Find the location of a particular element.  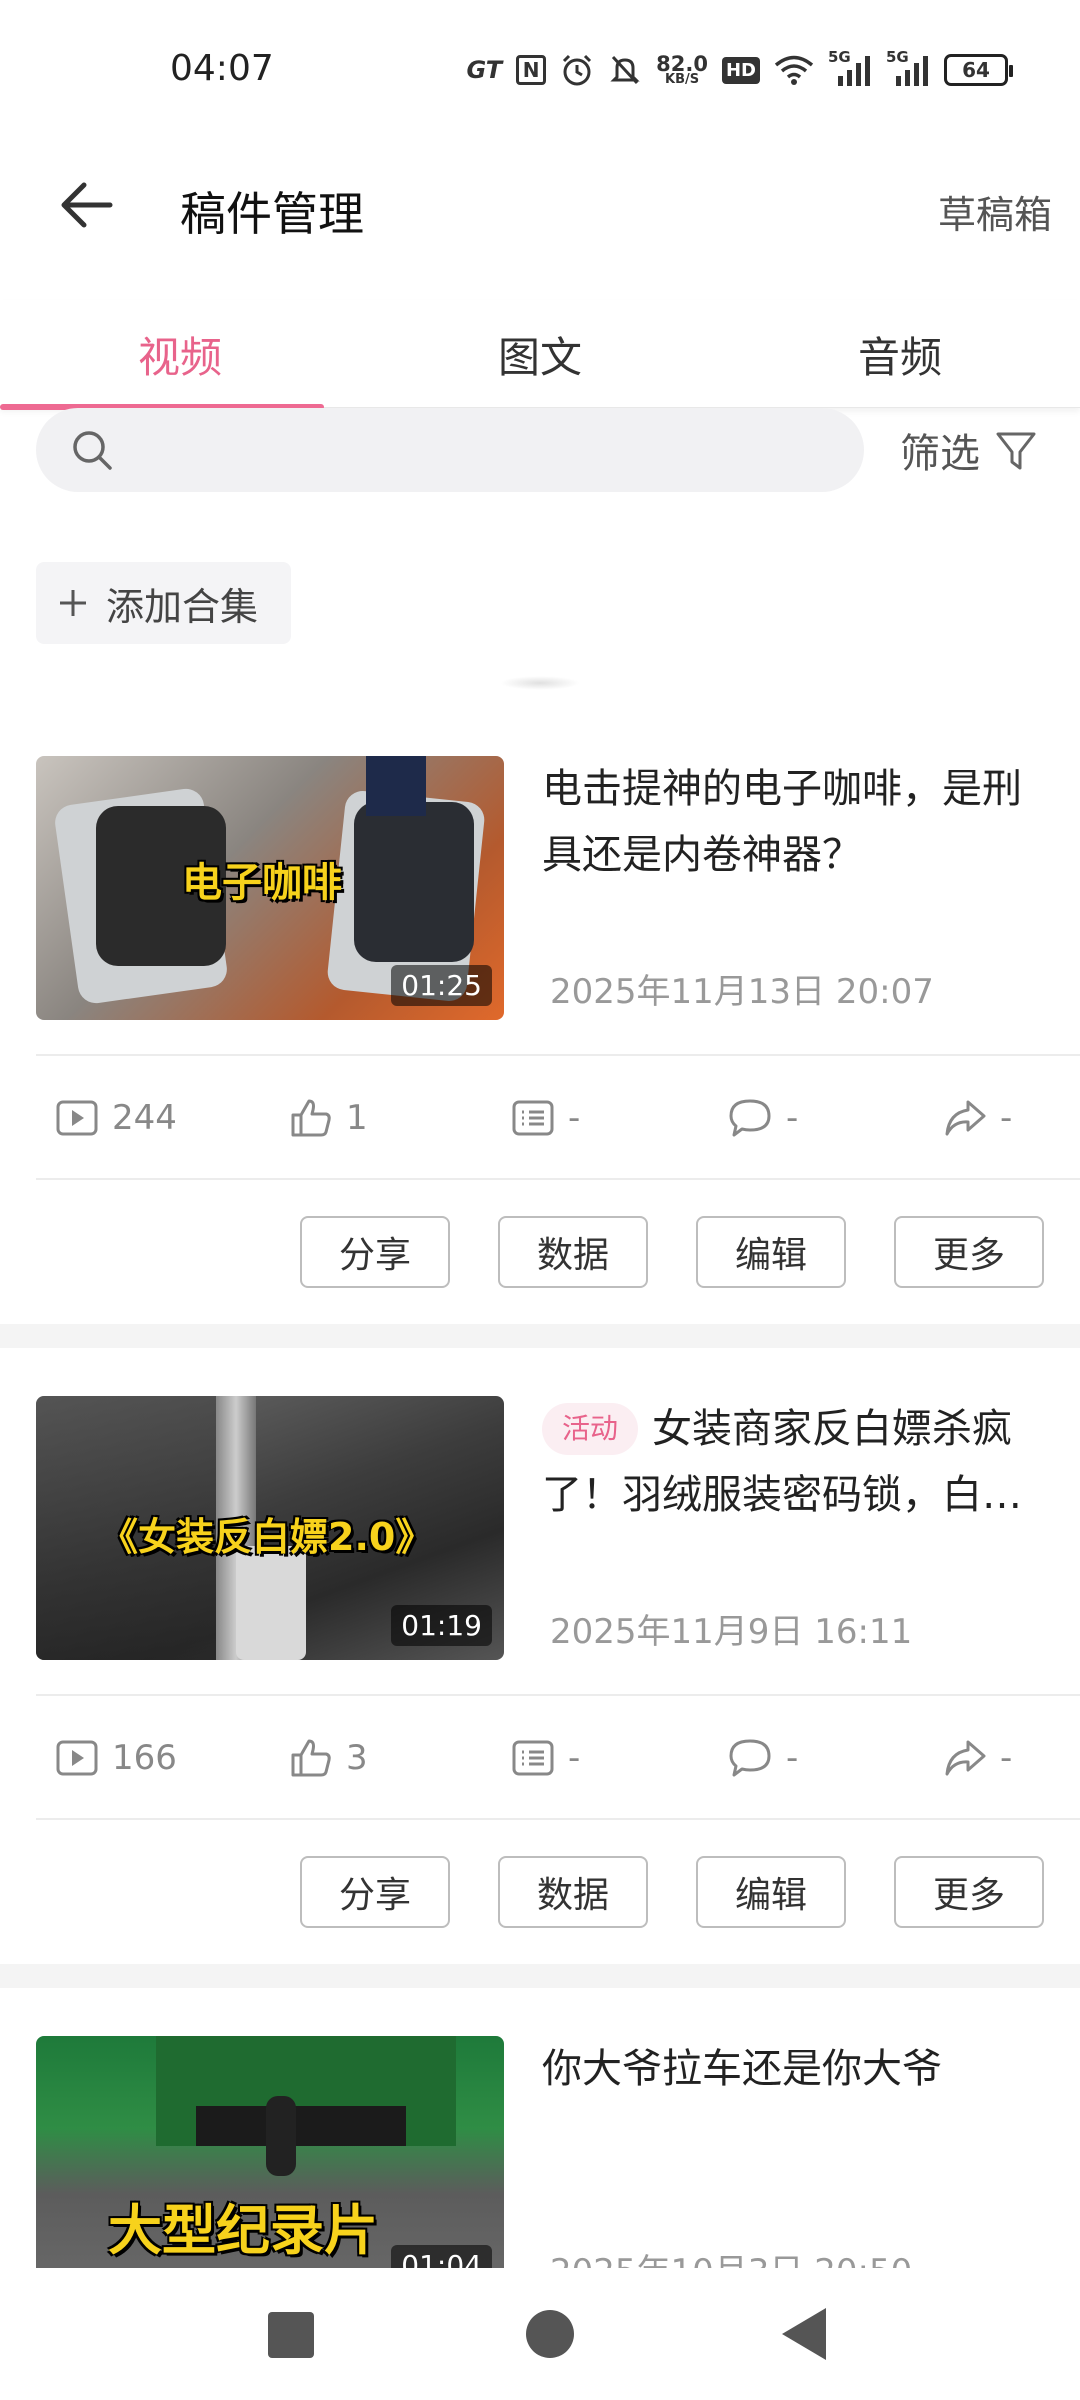

system-back-button is located at coordinates (804, 2334).